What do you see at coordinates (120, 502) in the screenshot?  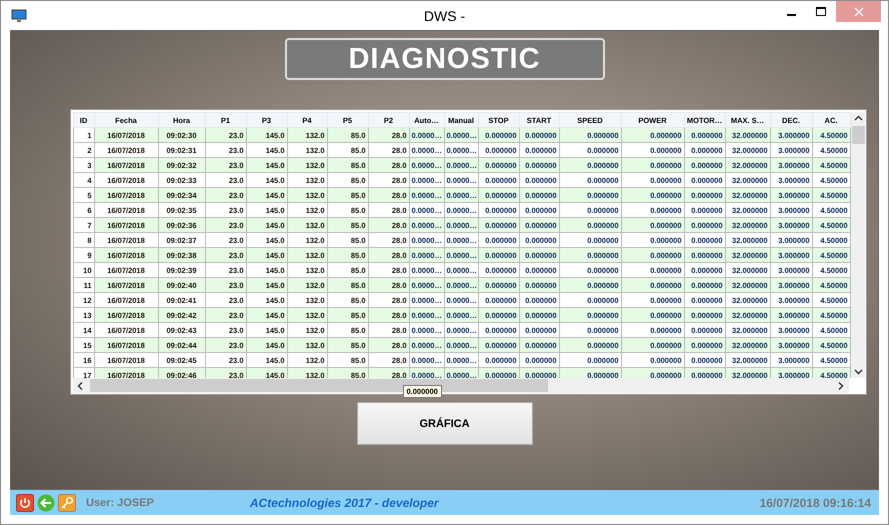 I see `user-label: User: JOSEP` at bounding box center [120, 502].